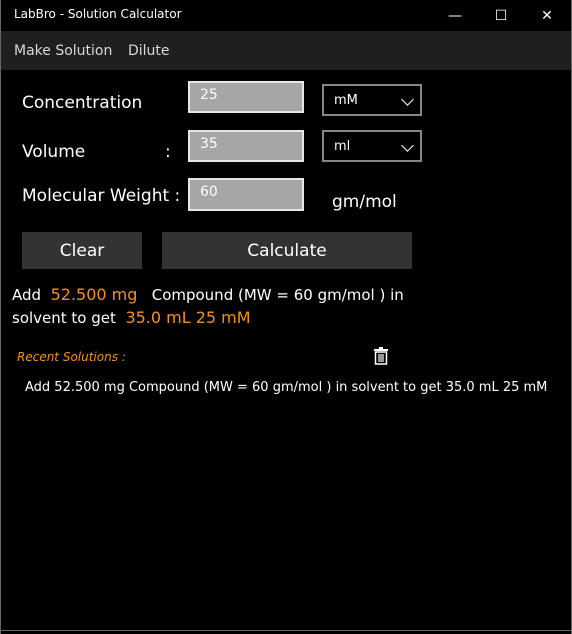 Image resolution: width=572 pixels, height=634 pixels. Describe the element at coordinates (246, 97) in the screenshot. I see `concentration-input: 25` at that location.